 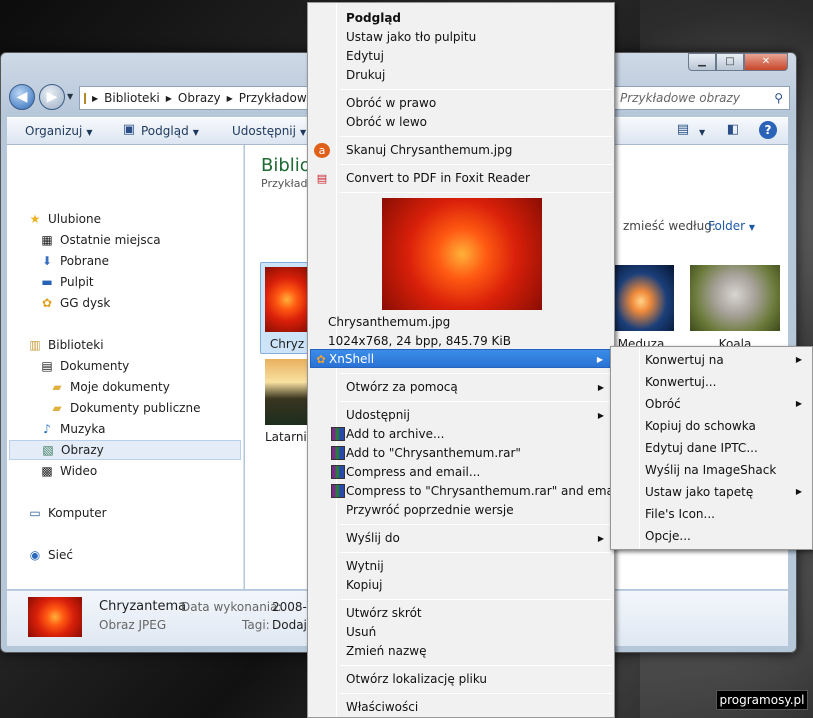 I want to click on menu-item-preview: Podgląd, so click(x=461, y=18).